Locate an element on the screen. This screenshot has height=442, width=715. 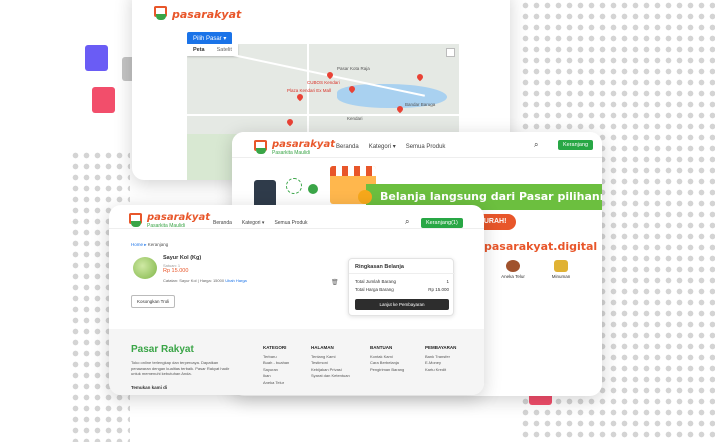
breadcrumb: Home ▸ Keranjang is located at coordinates (150, 244).